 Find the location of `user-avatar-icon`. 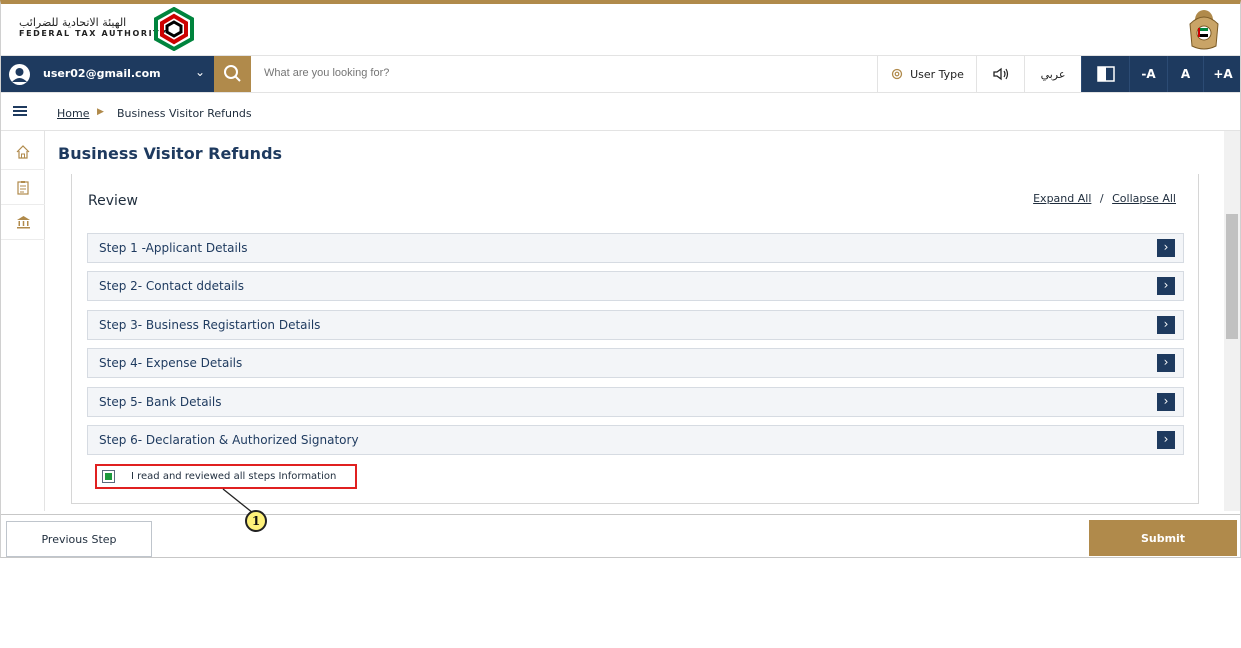

user-avatar-icon is located at coordinates (19, 74).